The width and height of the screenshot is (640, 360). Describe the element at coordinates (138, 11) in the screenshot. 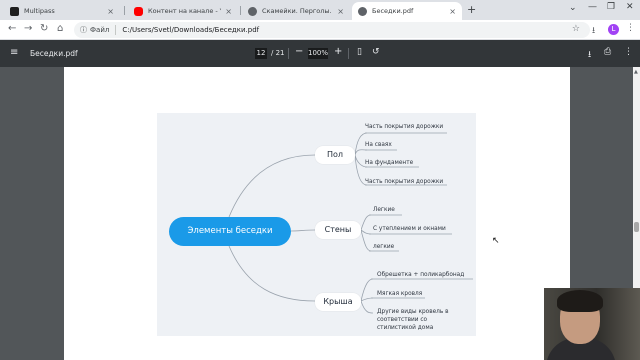

I see `youtube-favicon-icon` at that location.